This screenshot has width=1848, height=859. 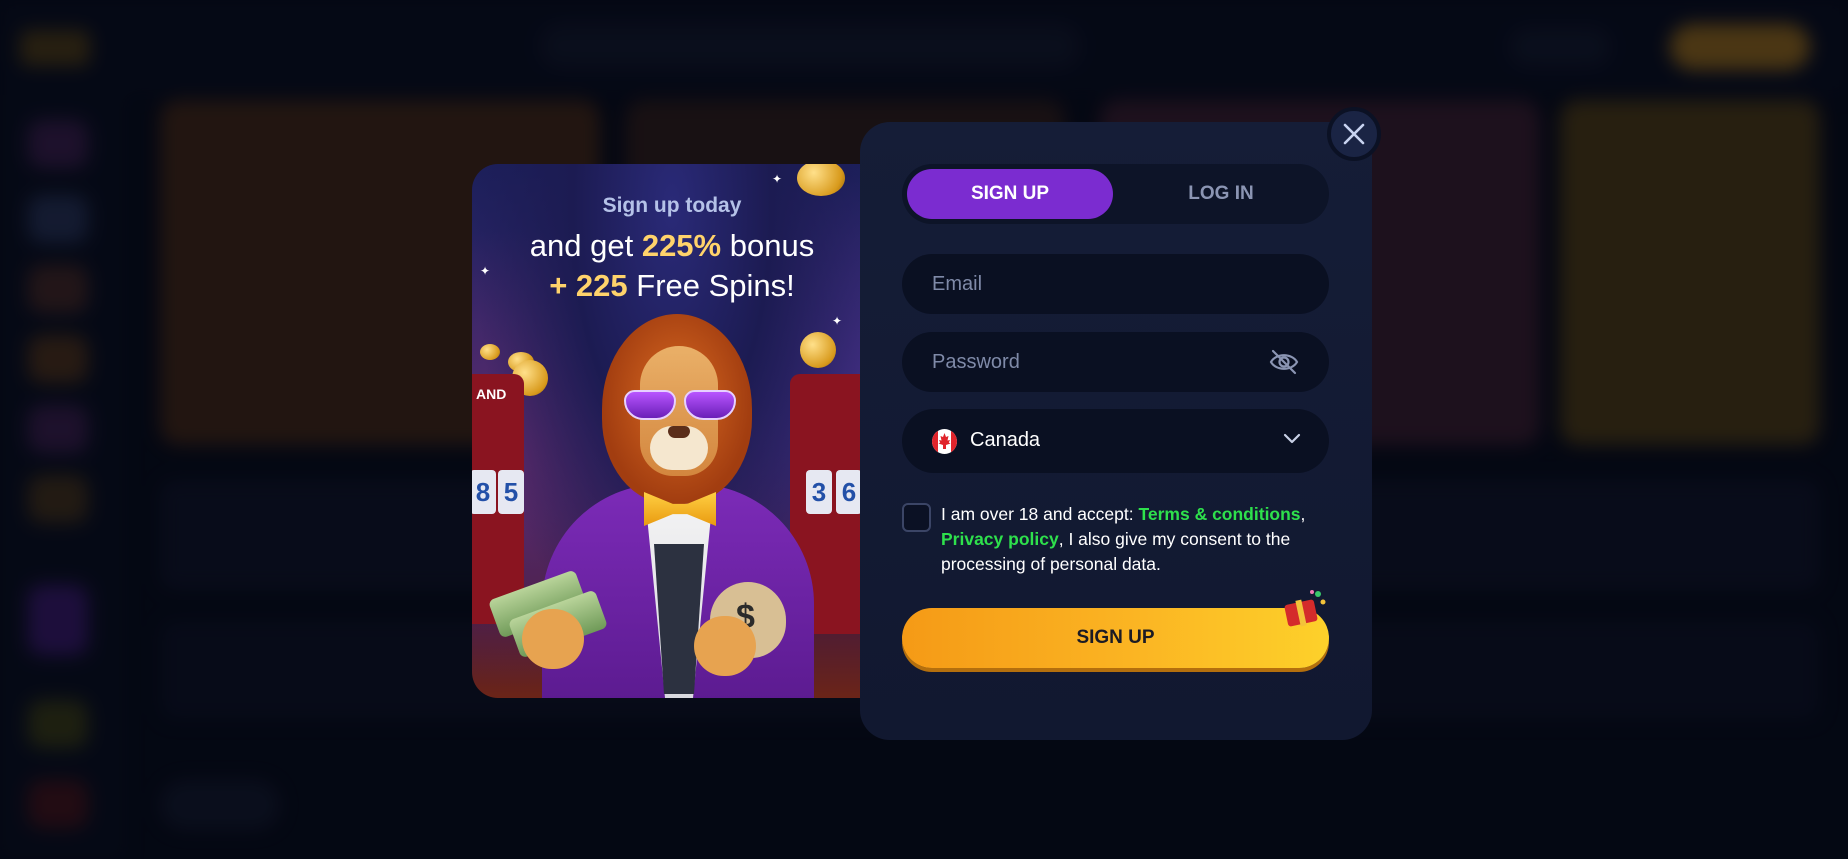 What do you see at coordinates (1292, 438) in the screenshot?
I see `chevron-down-icon` at bounding box center [1292, 438].